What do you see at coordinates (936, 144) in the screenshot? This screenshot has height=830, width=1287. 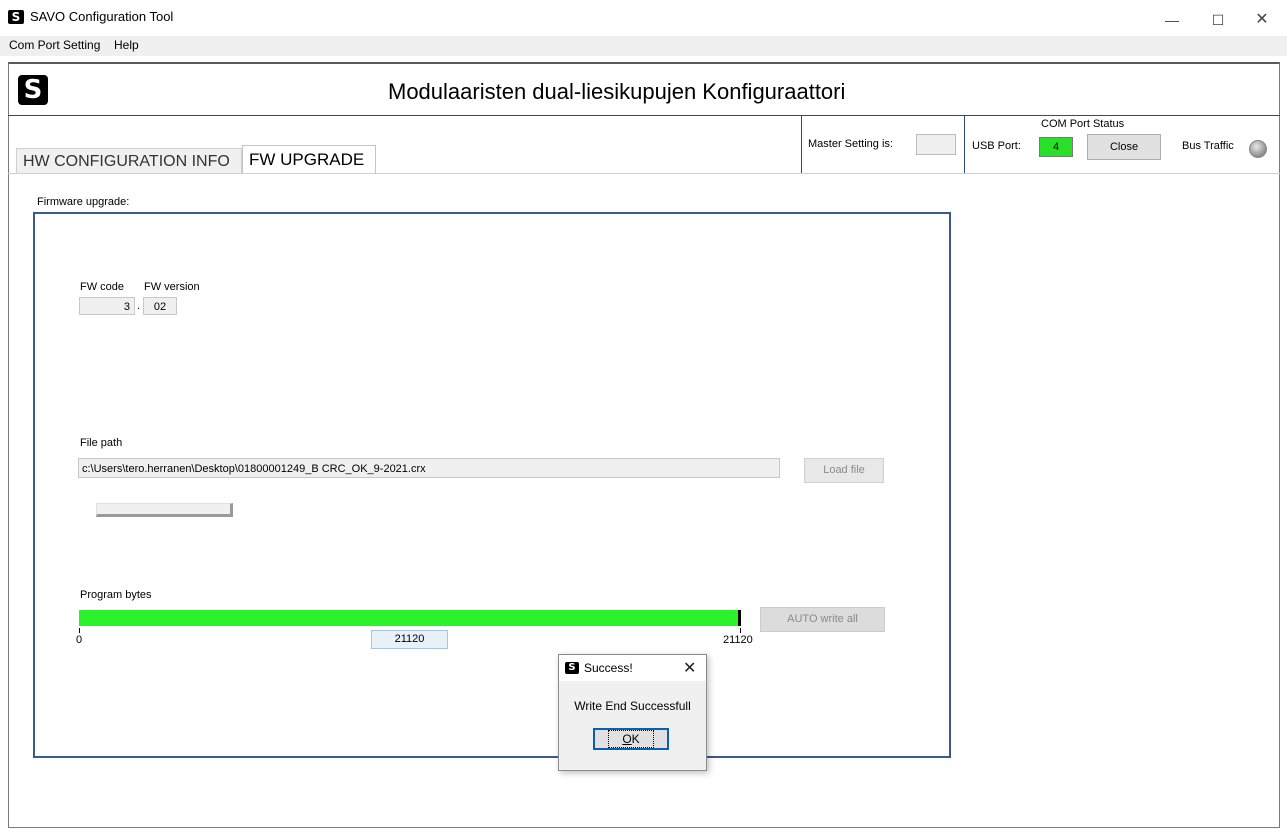 I see `master-setting-field` at bounding box center [936, 144].